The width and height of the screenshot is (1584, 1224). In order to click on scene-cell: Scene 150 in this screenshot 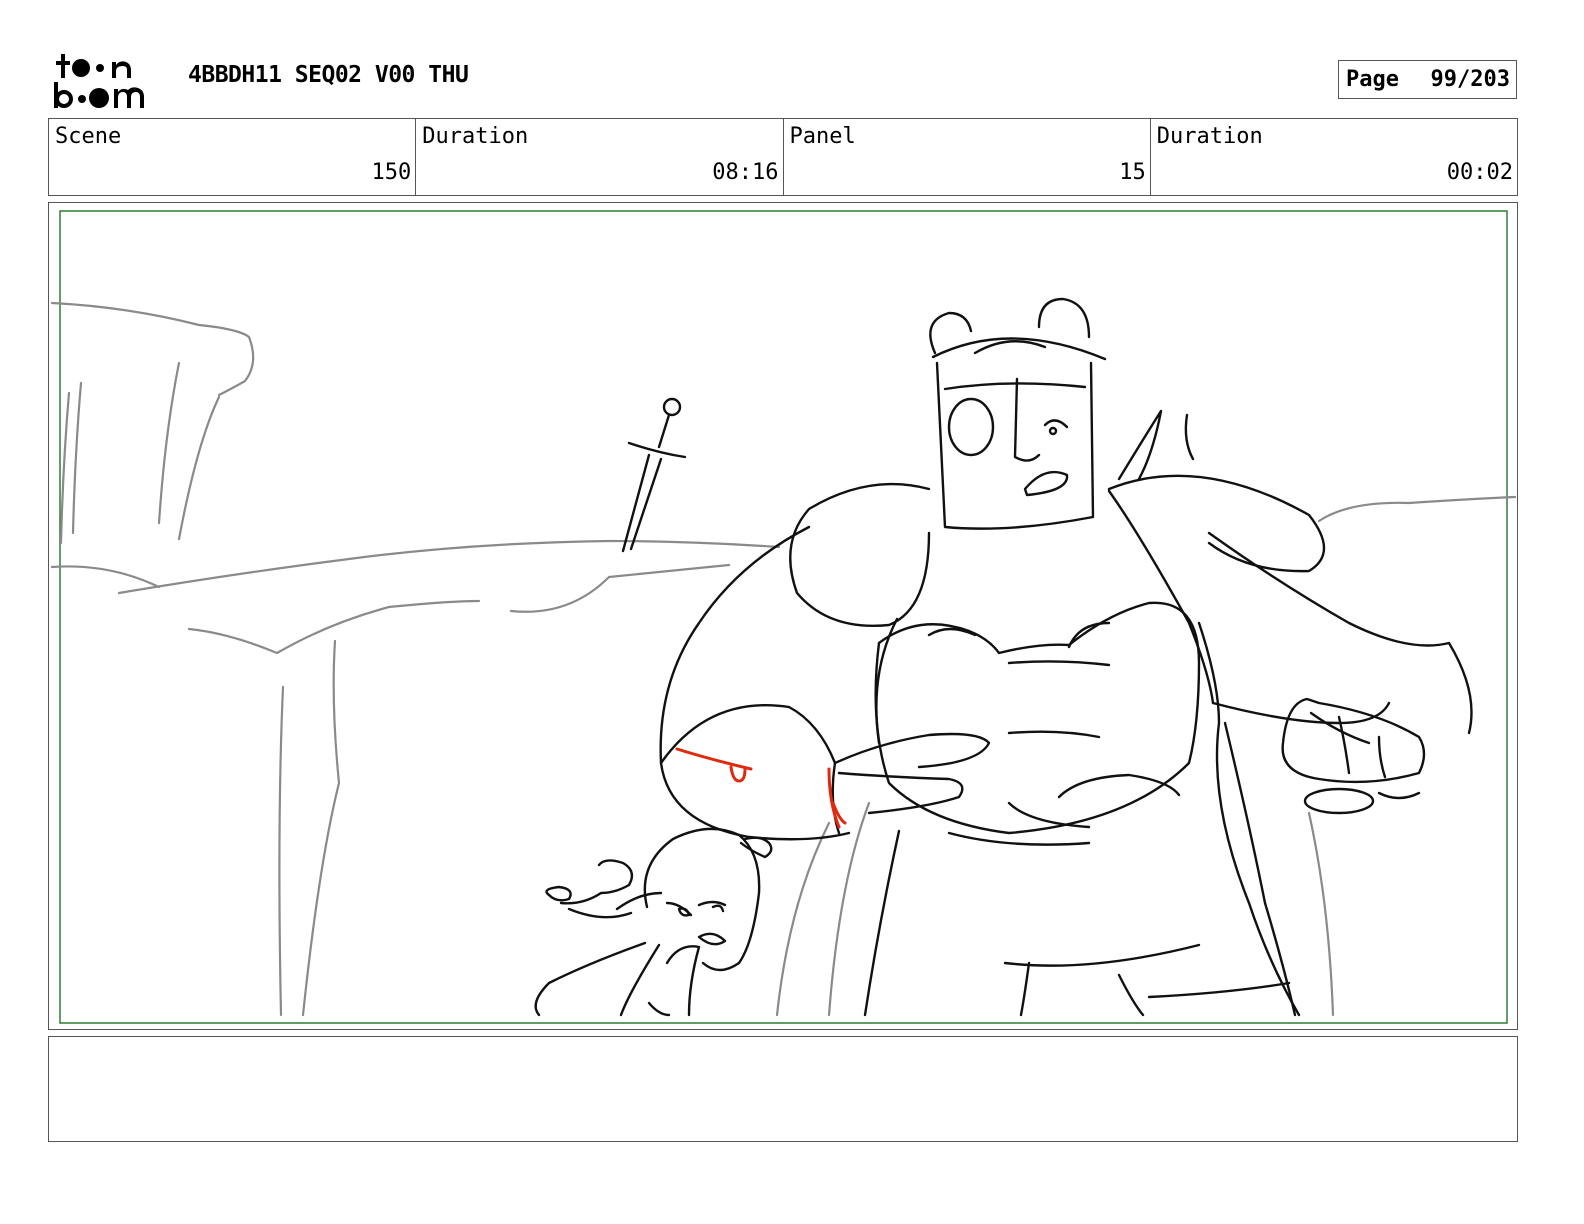, I will do `click(233, 157)`.